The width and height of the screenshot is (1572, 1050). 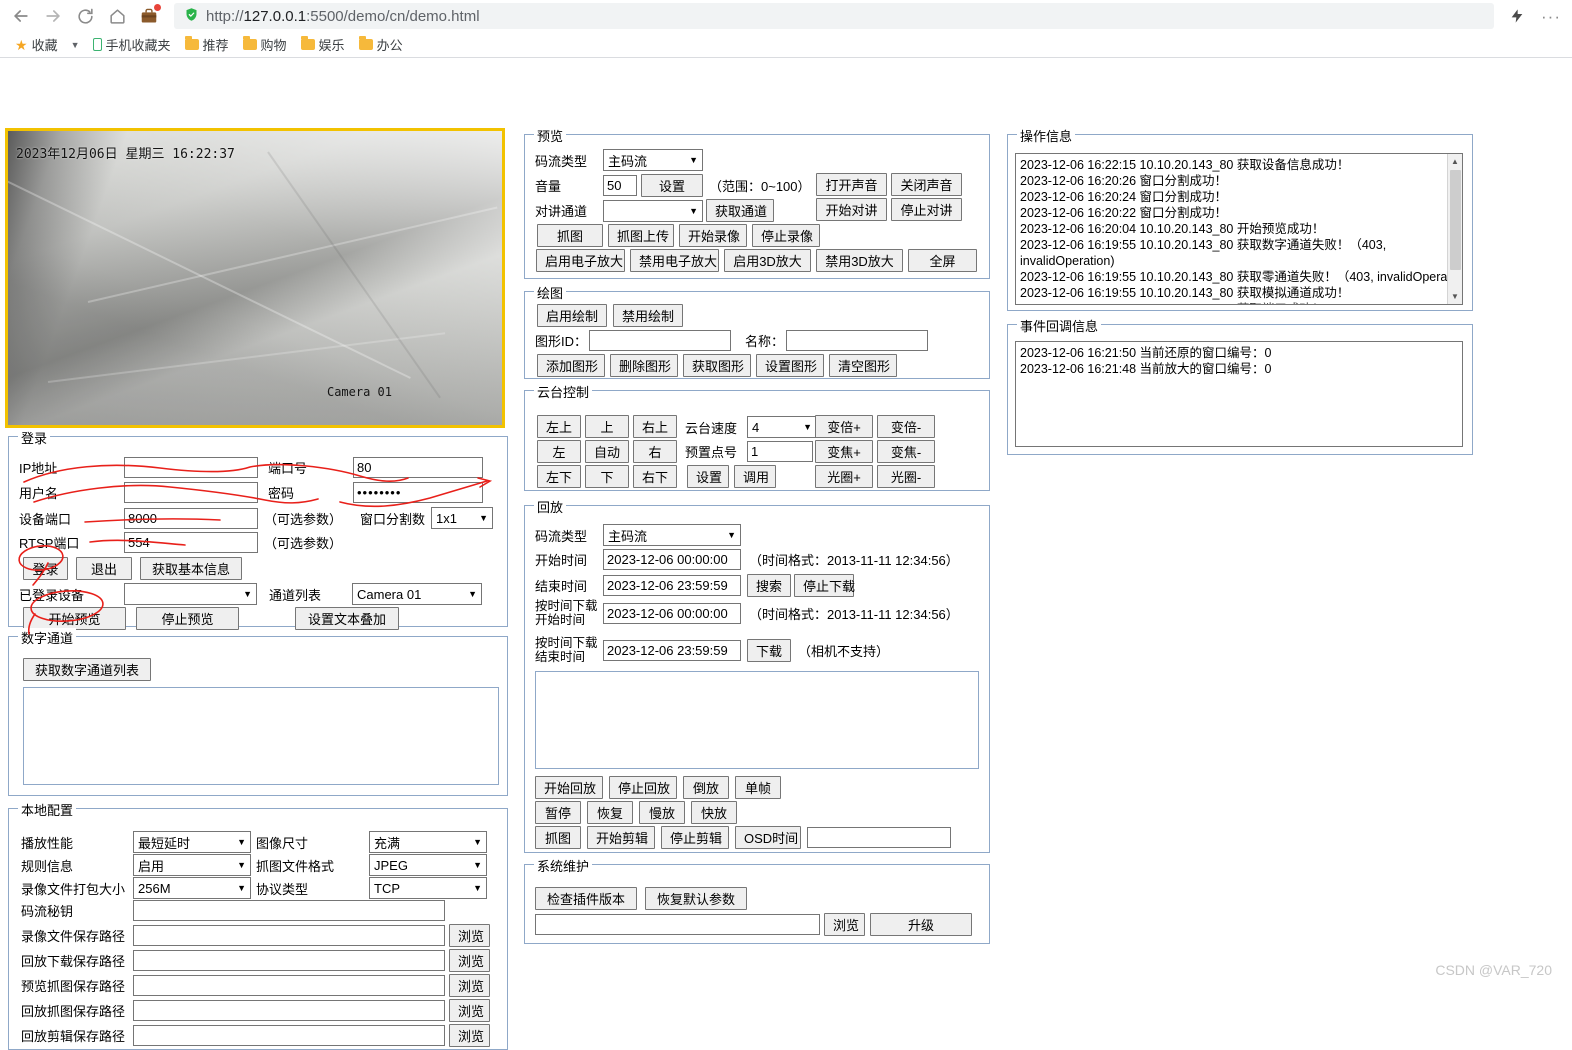 What do you see at coordinates (662, 812) in the screenshot?
I see `slow-play-button: 慢放` at bounding box center [662, 812].